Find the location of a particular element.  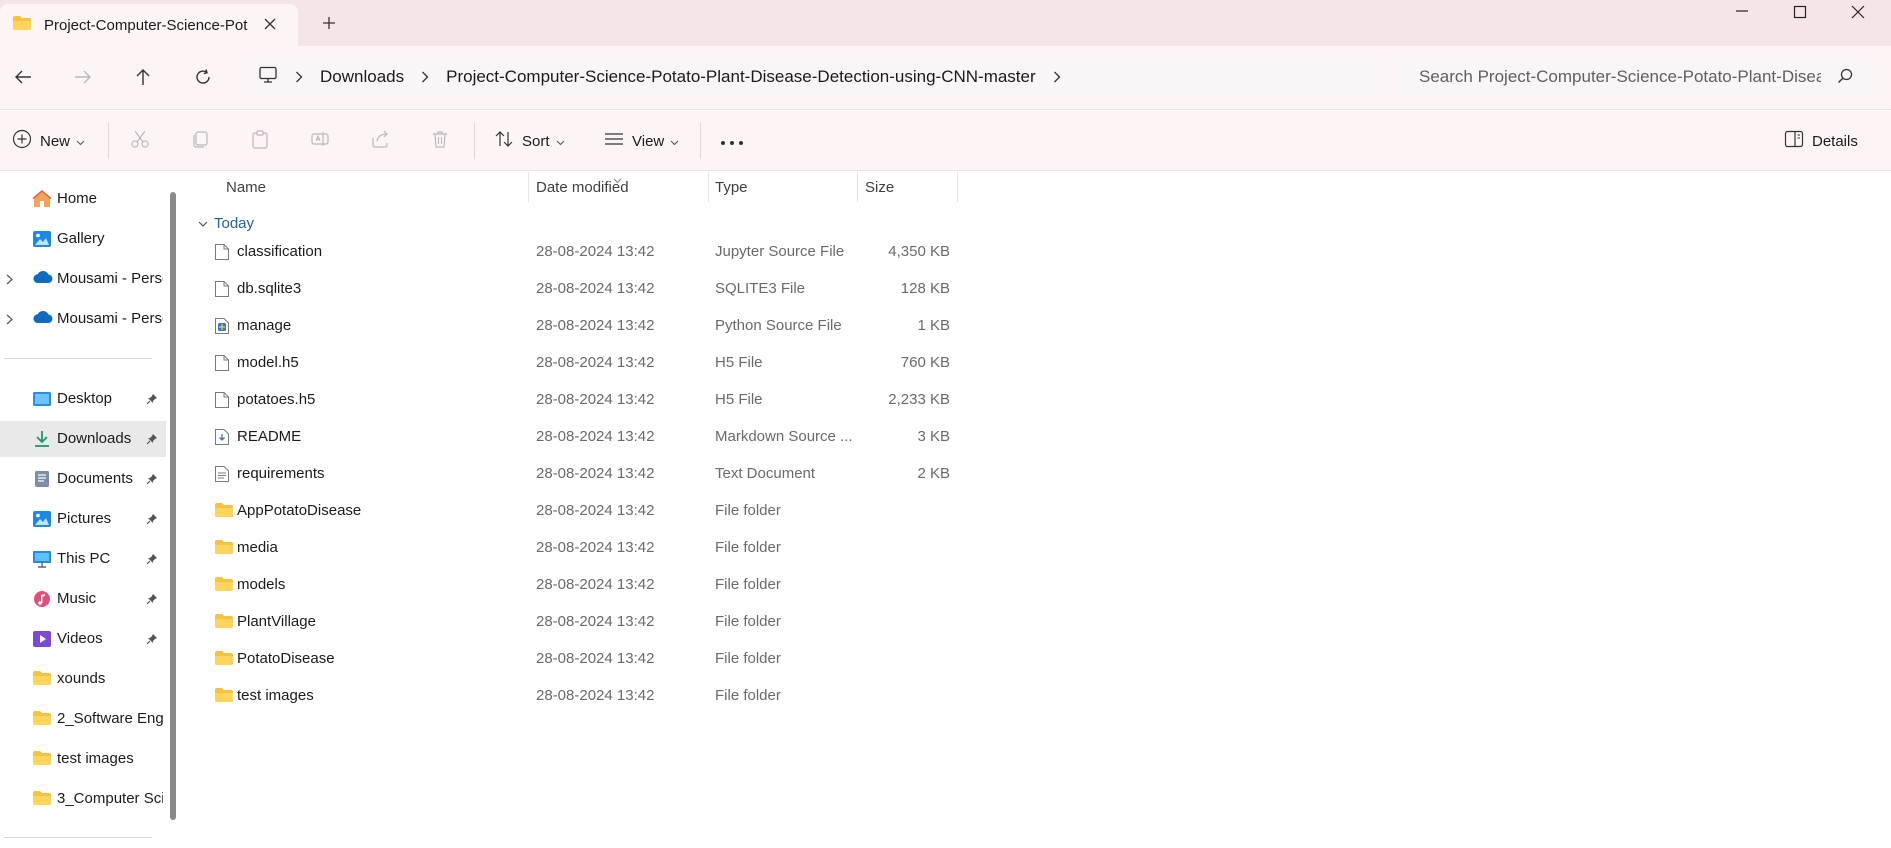

paste-button is located at coordinates (260, 141).